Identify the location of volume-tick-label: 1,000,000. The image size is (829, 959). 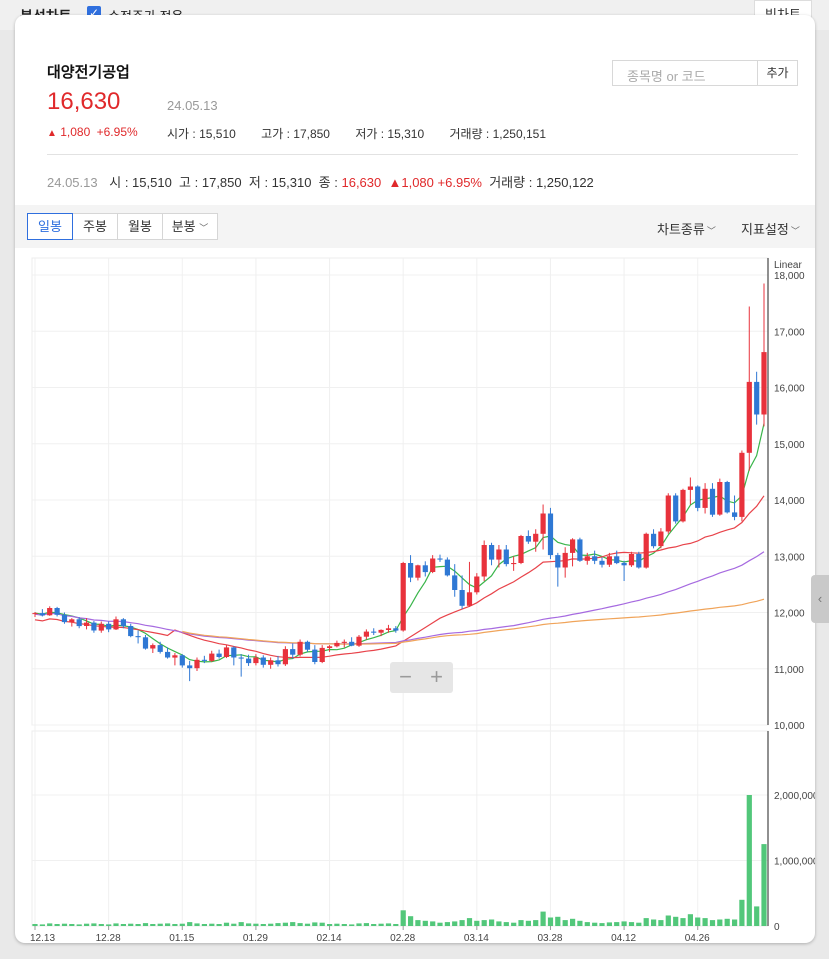
(794, 862).